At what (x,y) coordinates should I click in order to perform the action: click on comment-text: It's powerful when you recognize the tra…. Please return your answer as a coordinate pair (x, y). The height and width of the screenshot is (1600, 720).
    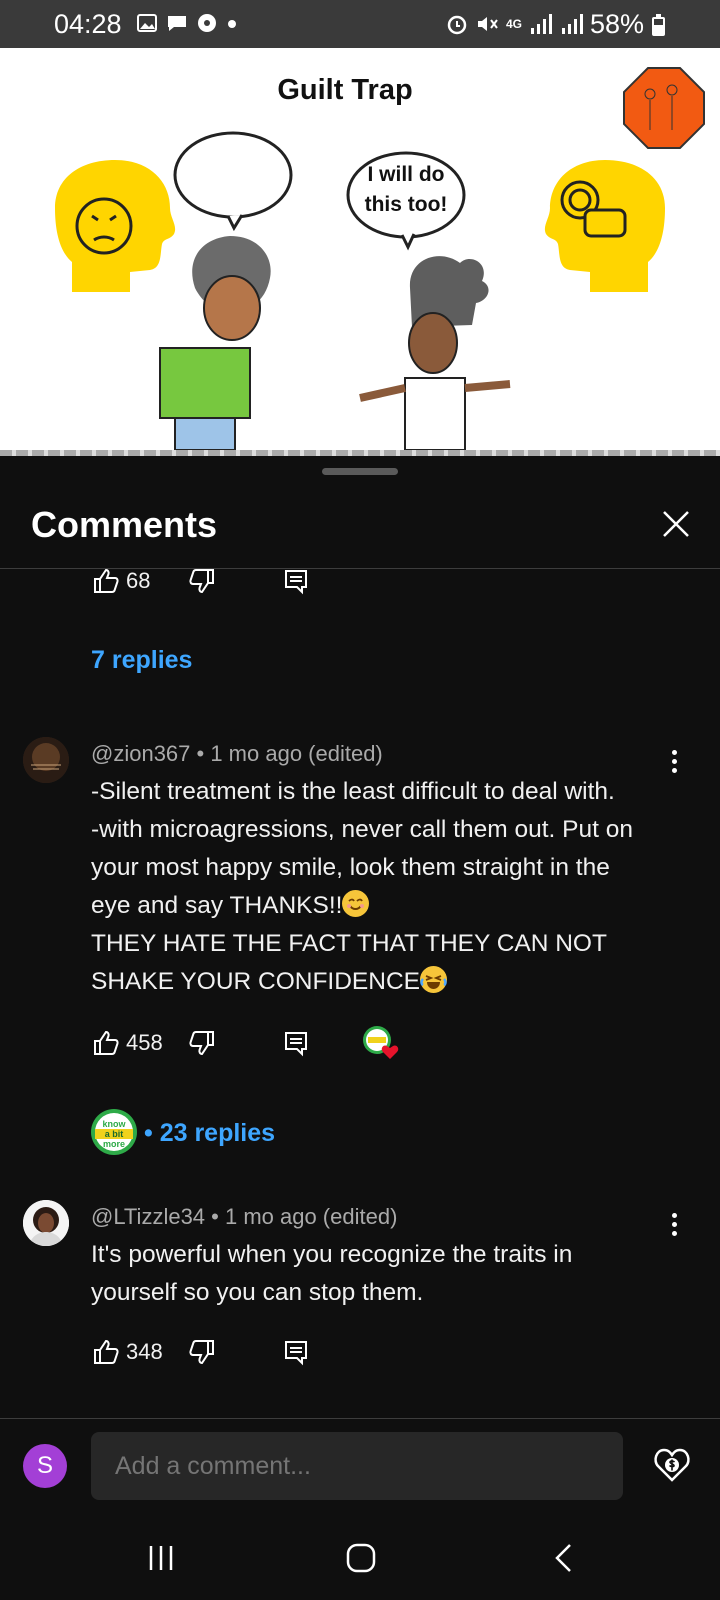
    Looking at the image, I should click on (386, 1274).